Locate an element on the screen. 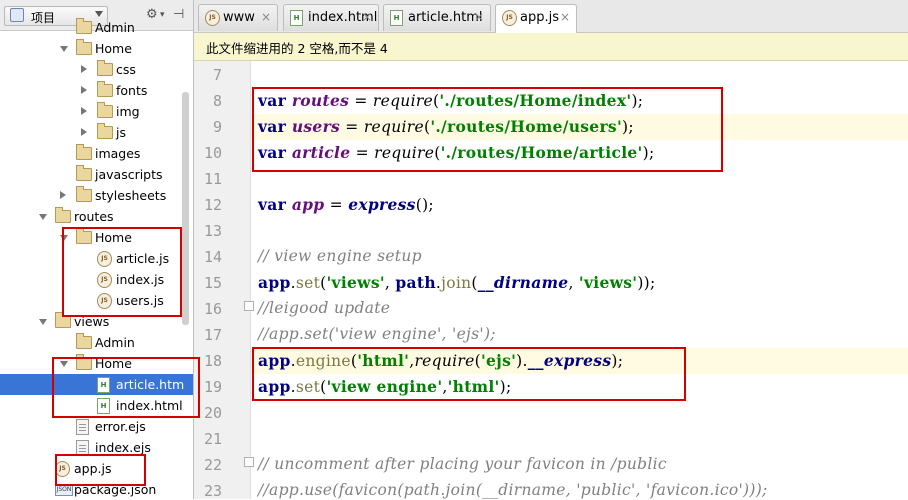 This screenshot has height=500, width=908. tree-item-label: users.js is located at coordinates (140, 300).